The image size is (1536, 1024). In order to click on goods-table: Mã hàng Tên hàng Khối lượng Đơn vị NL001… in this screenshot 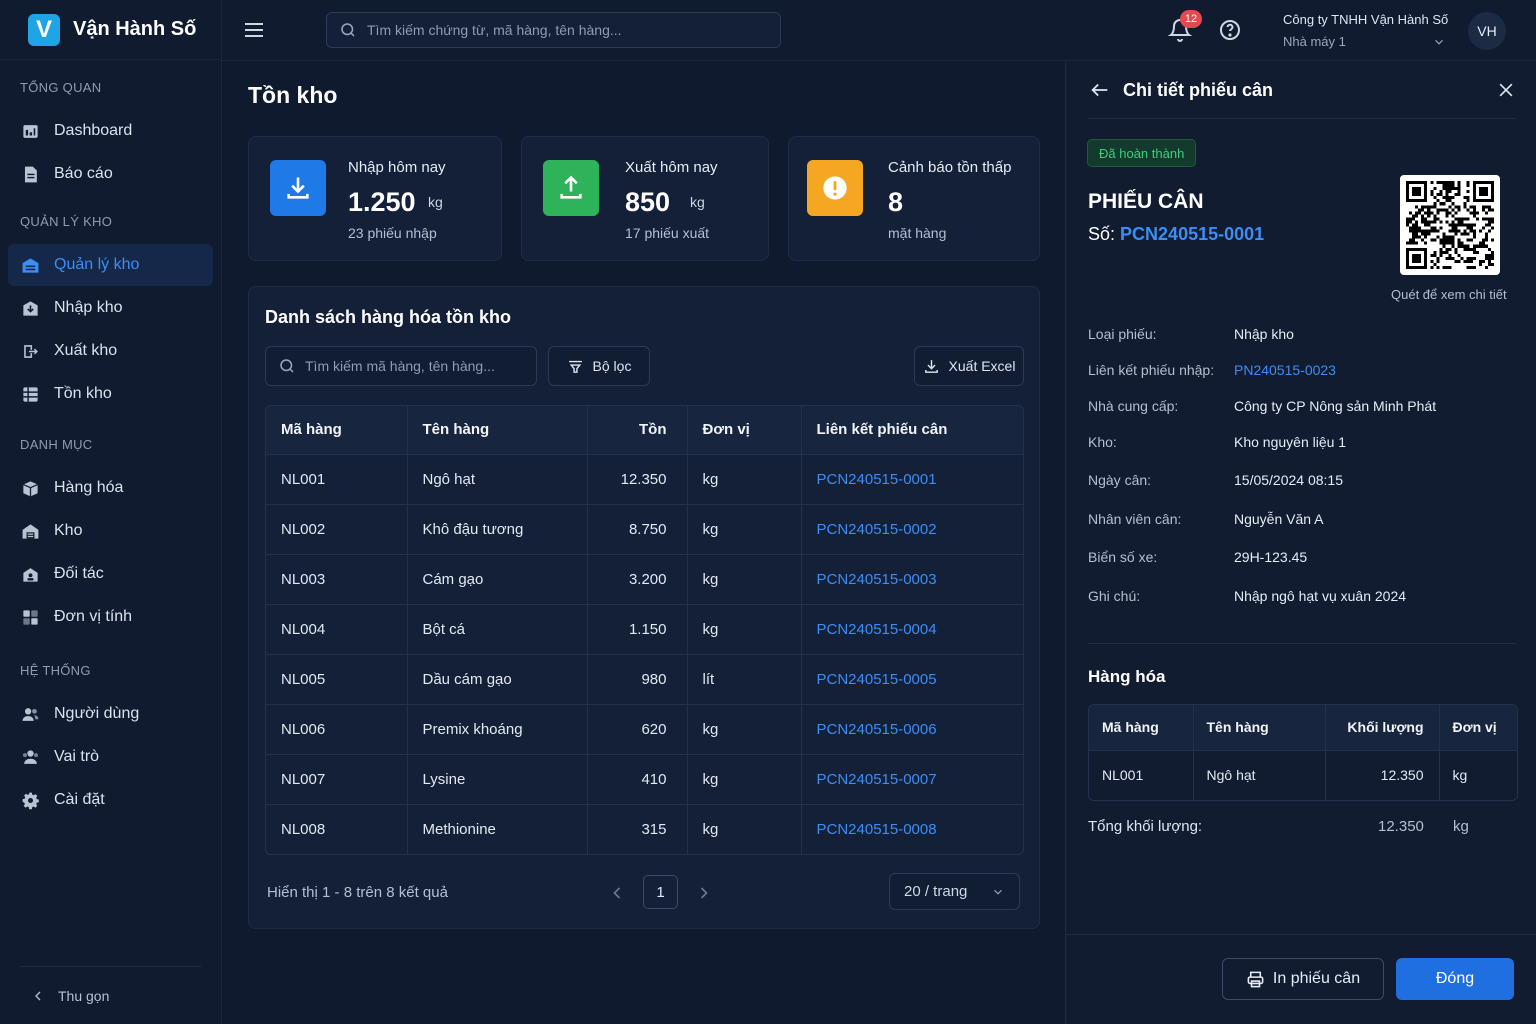, I will do `click(1303, 752)`.